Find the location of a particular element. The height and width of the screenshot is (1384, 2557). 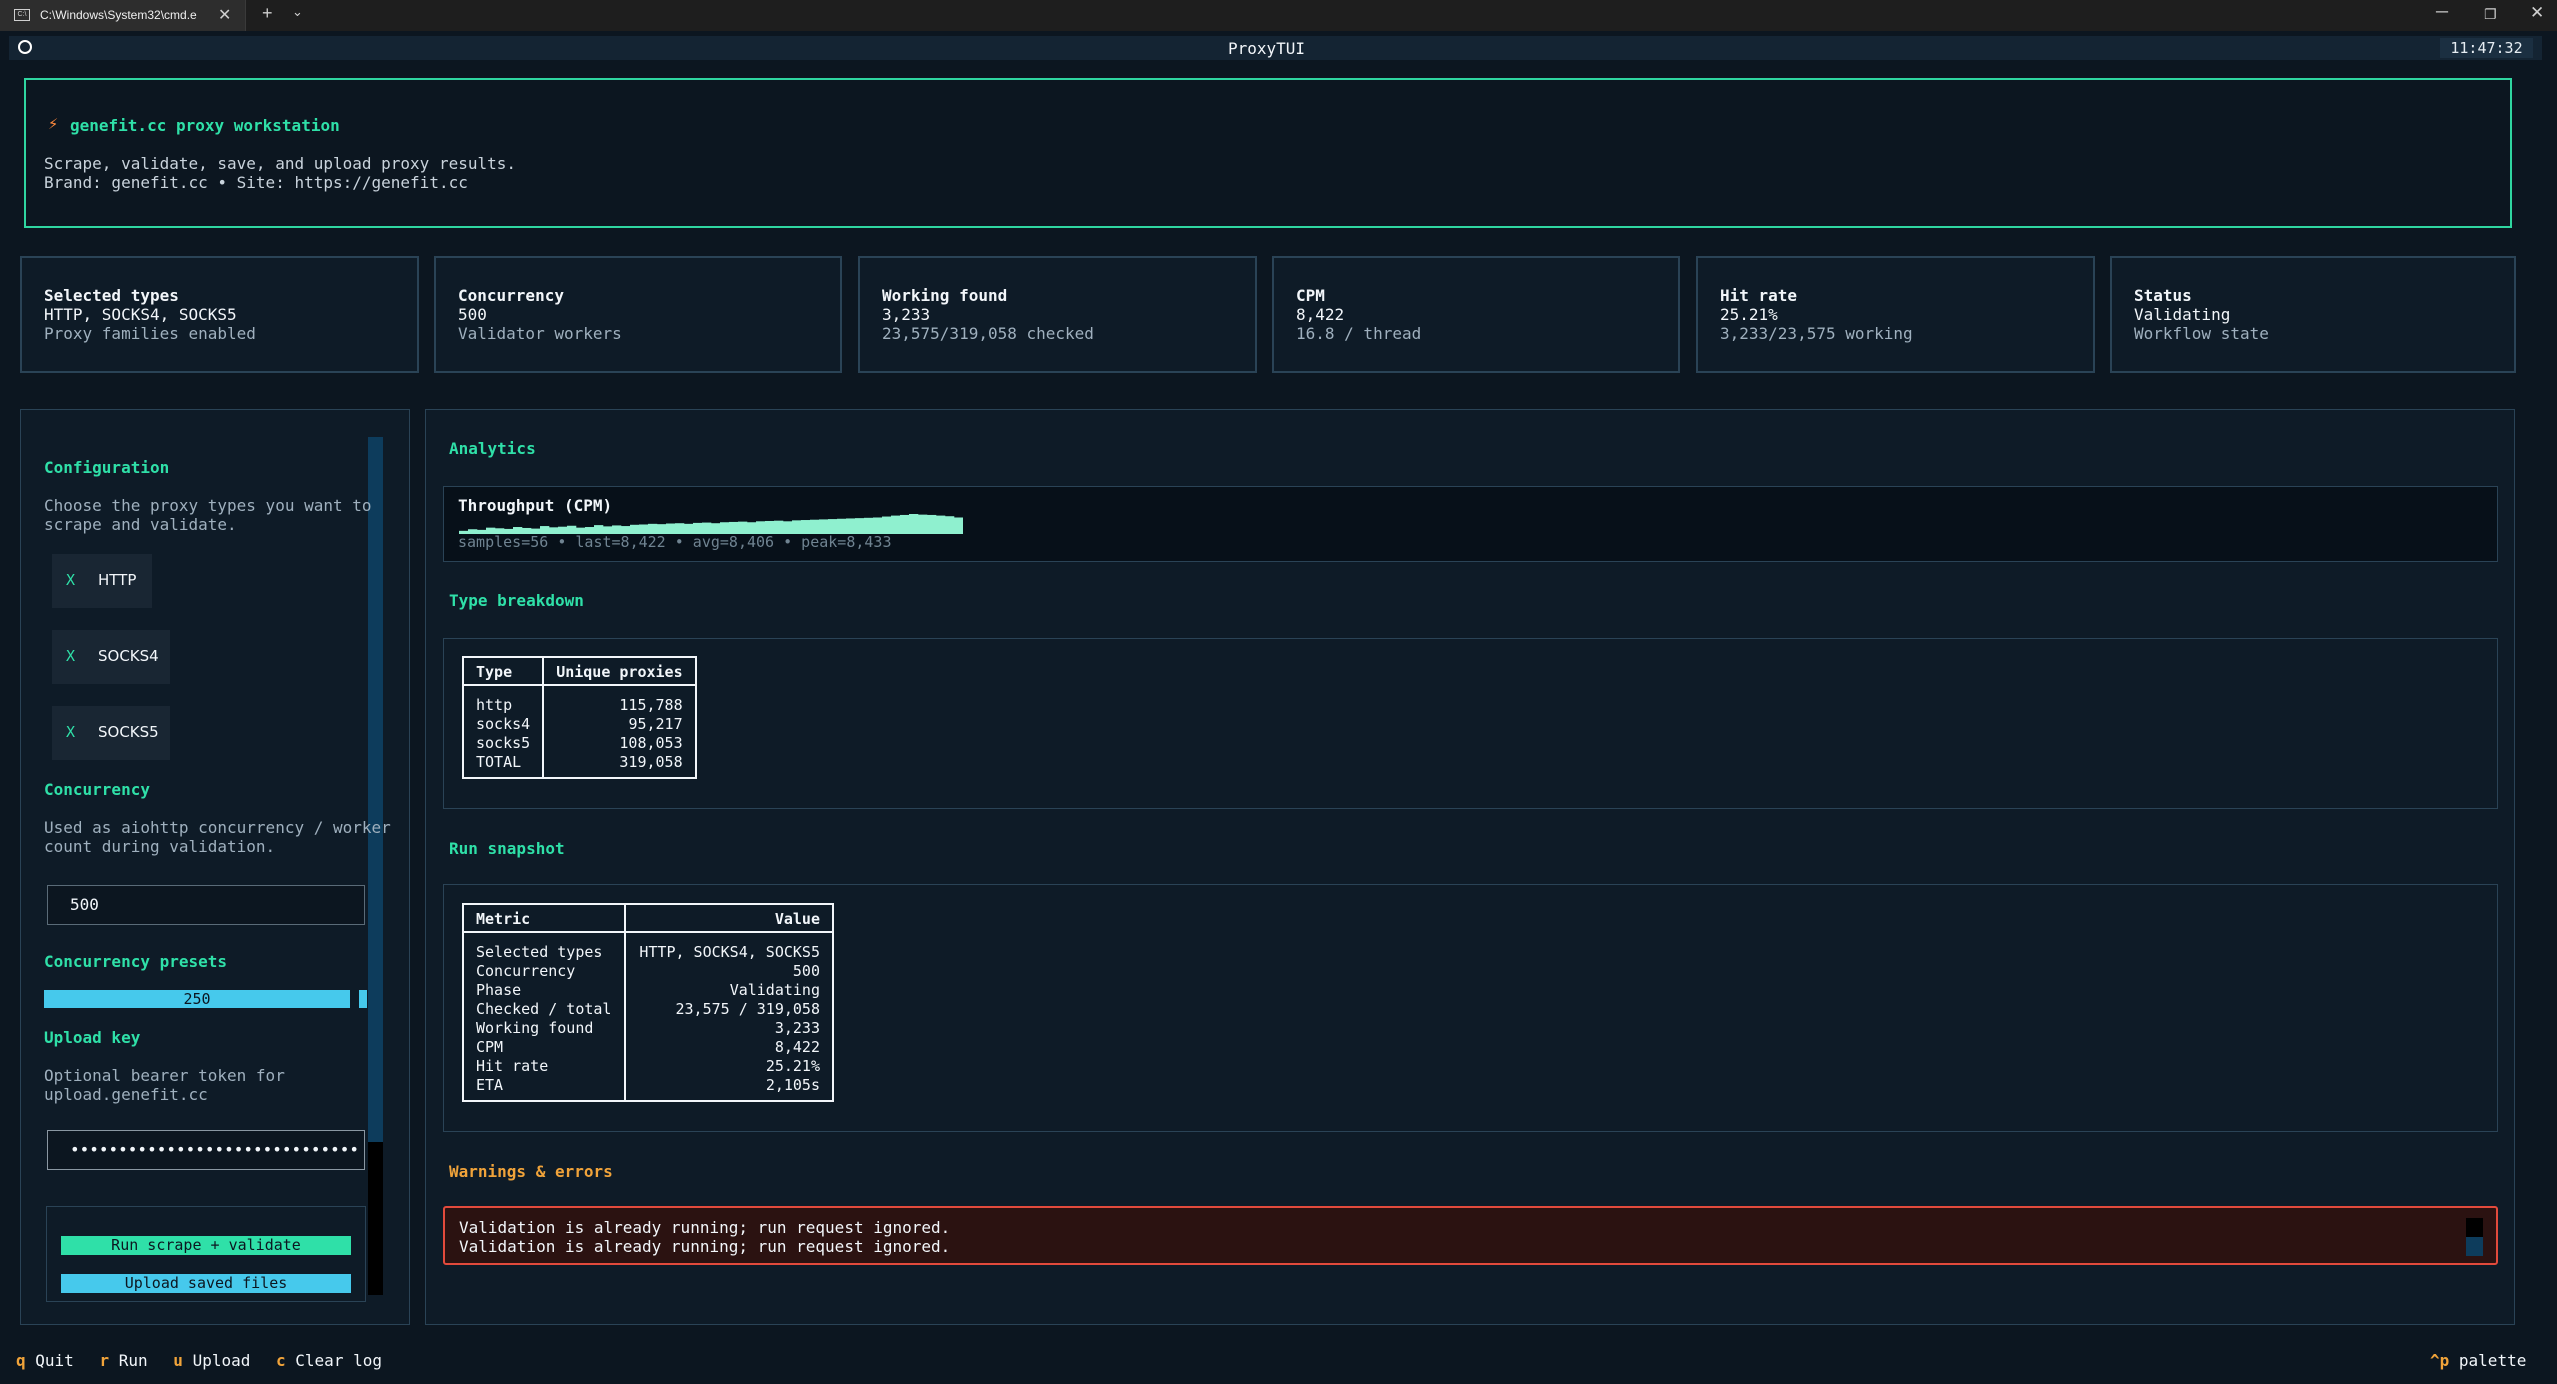

configuration-description: Choose the proxy types you want to is located at coordinates (208, 505).